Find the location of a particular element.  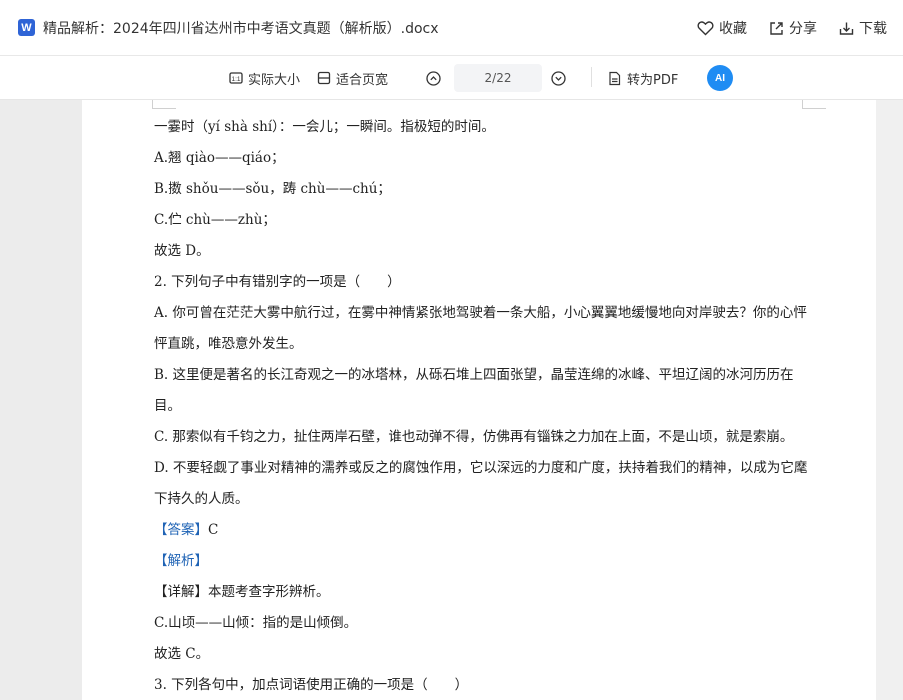

text-line: 故选 D。 is located at coordinates (182, 251).